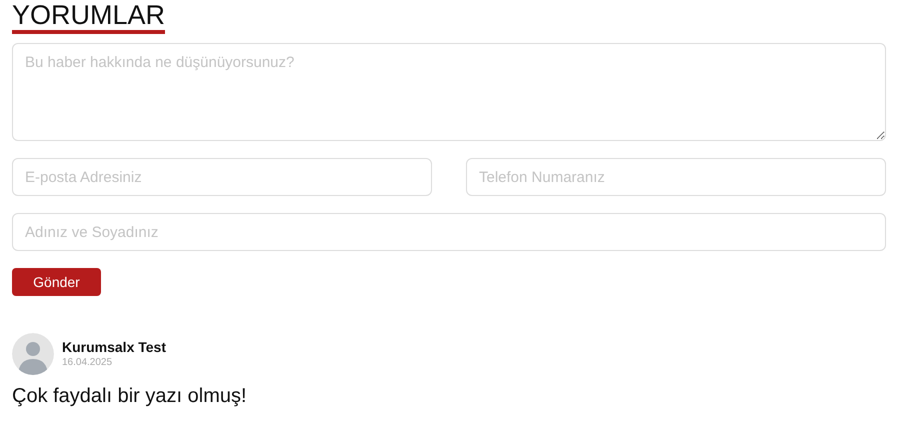 The image size is (899, 428). What do you see at coordinates (33, 354) in the screenshot?
I see `avatar-icon` at bounding box center [33, 354].